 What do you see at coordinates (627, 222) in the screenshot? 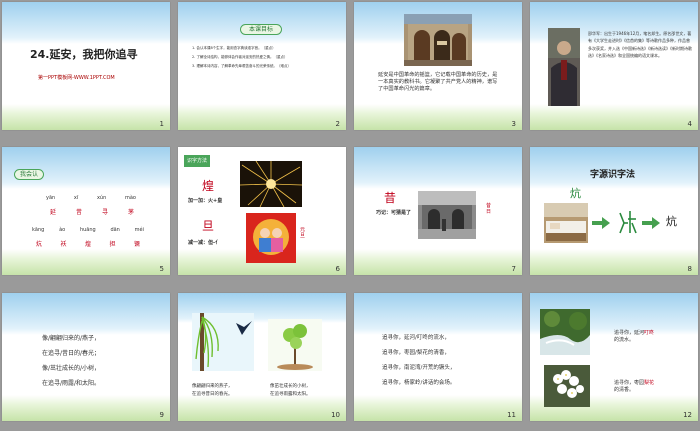
I see `ancient-char-icon` at bounding box center [627, 222].